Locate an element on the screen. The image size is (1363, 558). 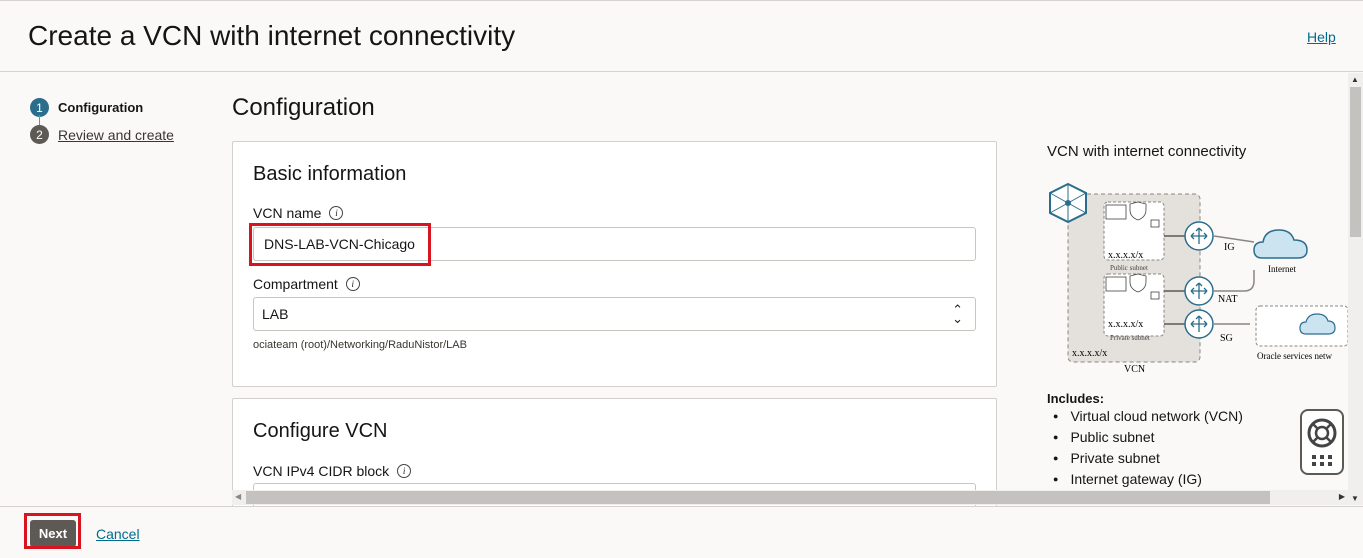
network-hexagon-icon is located at coordinates (1068, 203).